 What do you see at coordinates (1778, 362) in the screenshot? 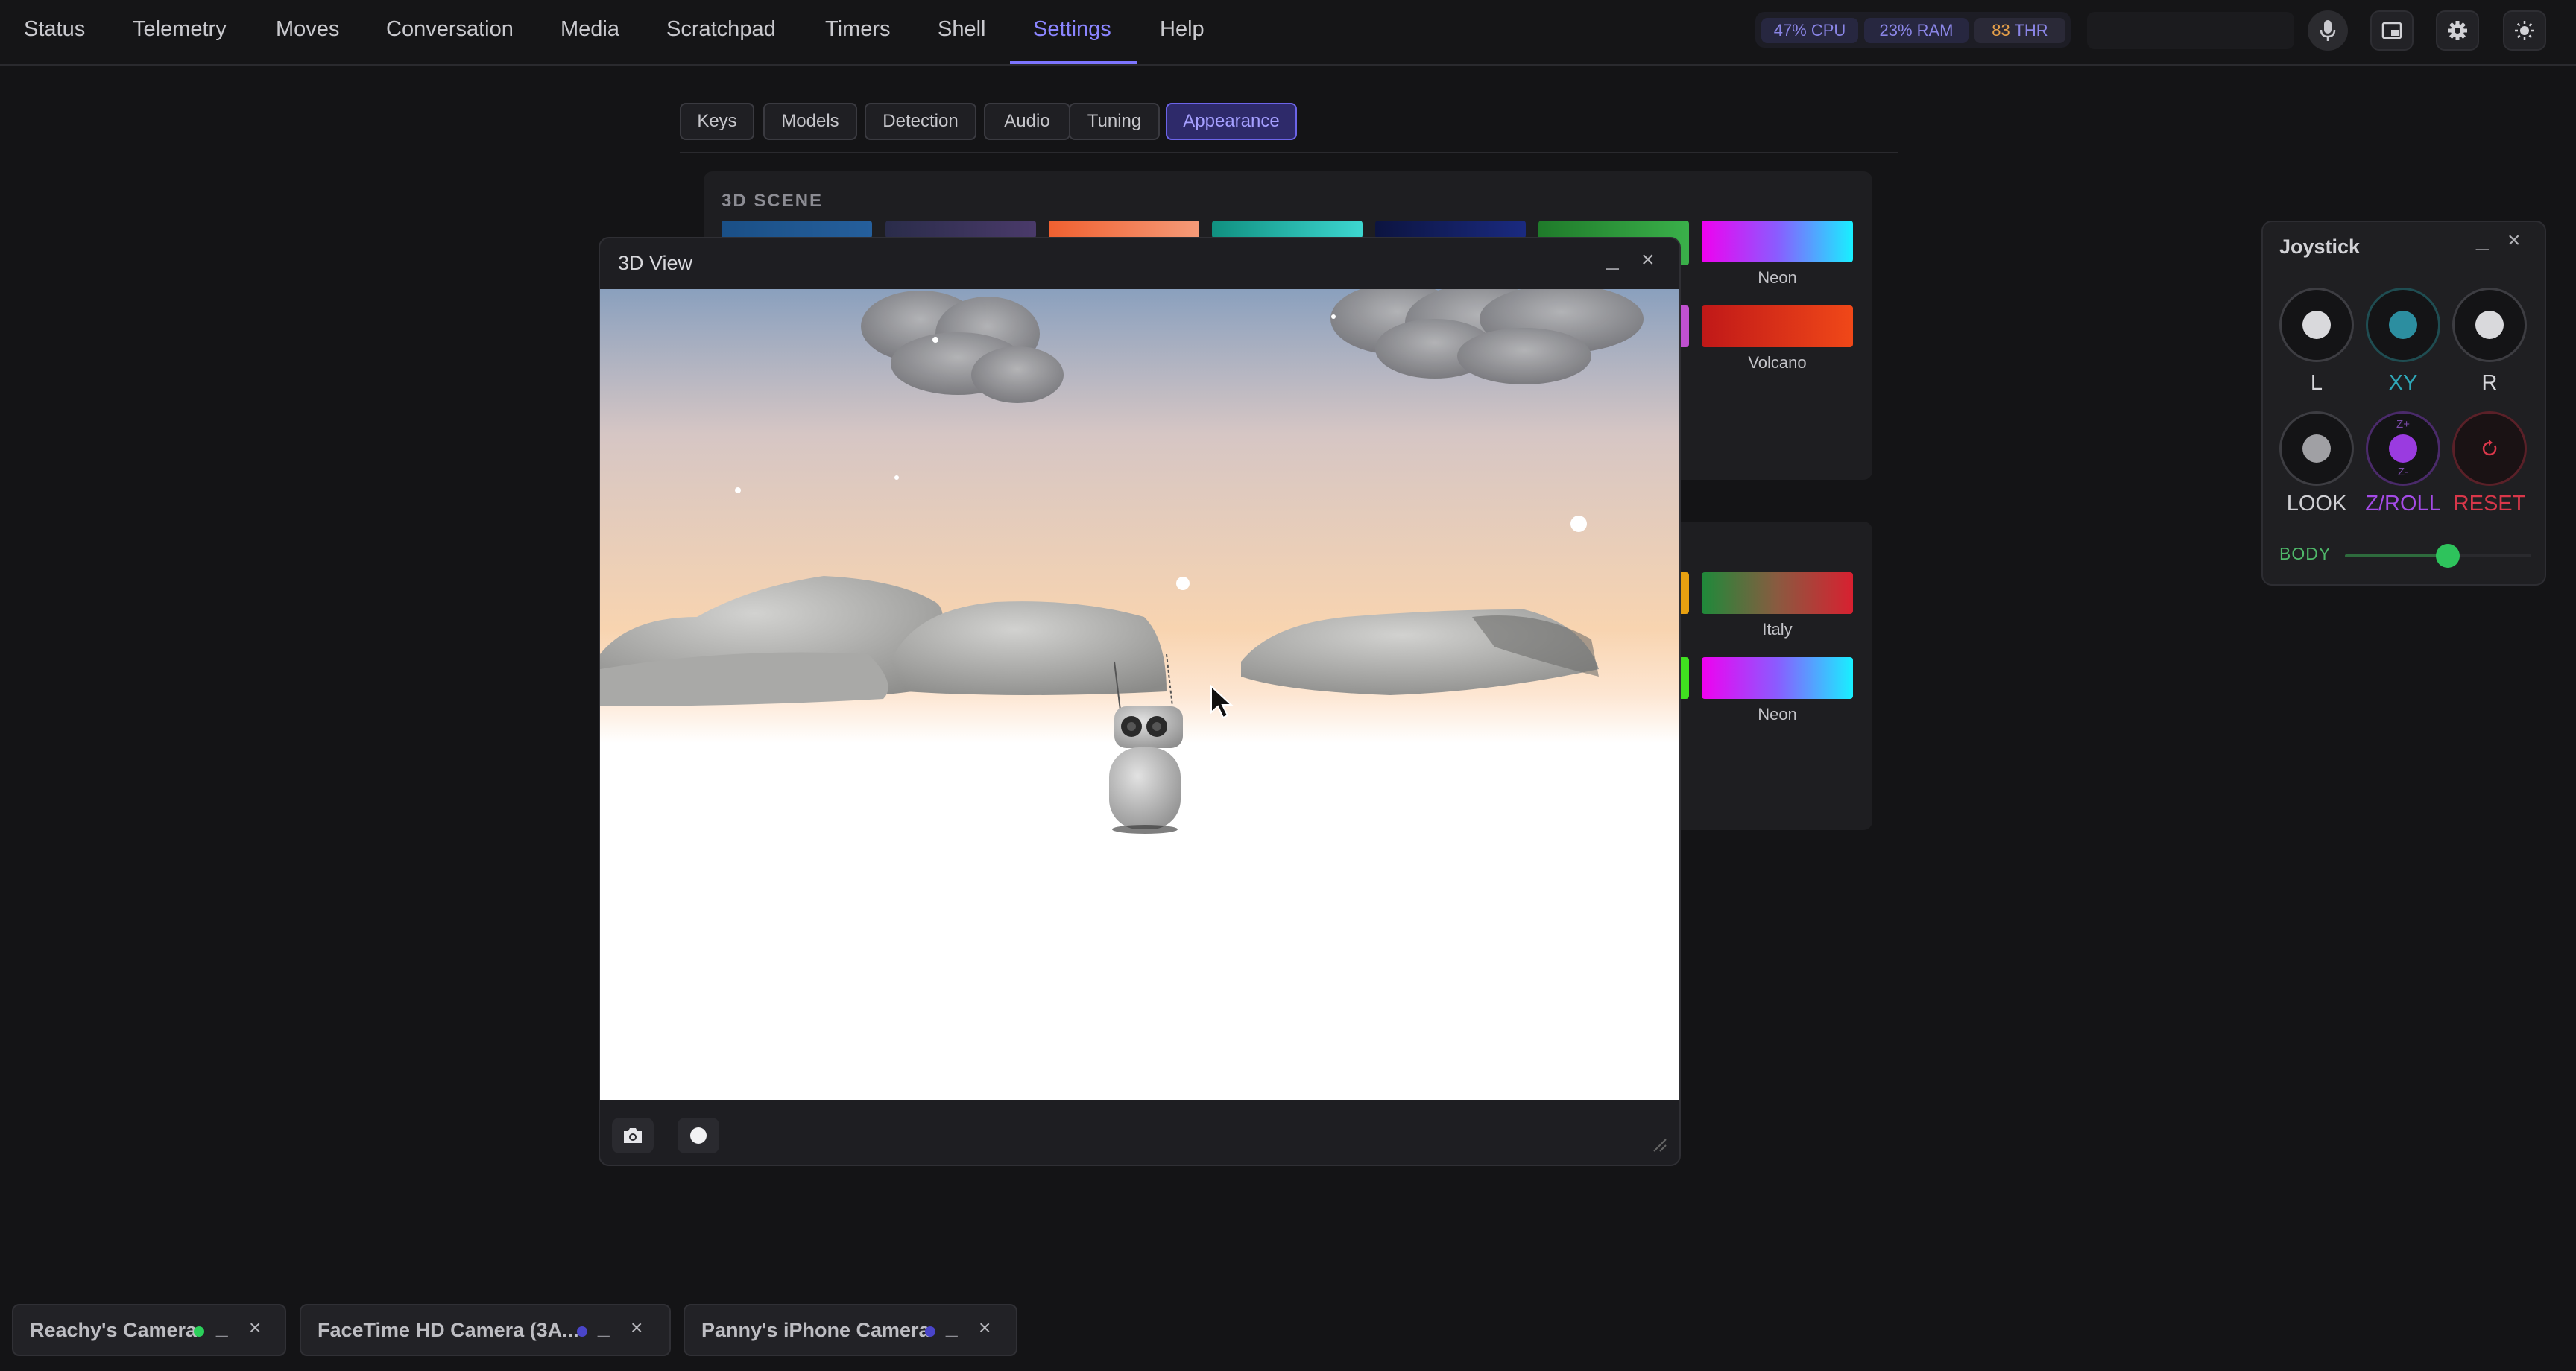
I see `swatch-label: Volcano` at bounding box center [1778, 362].